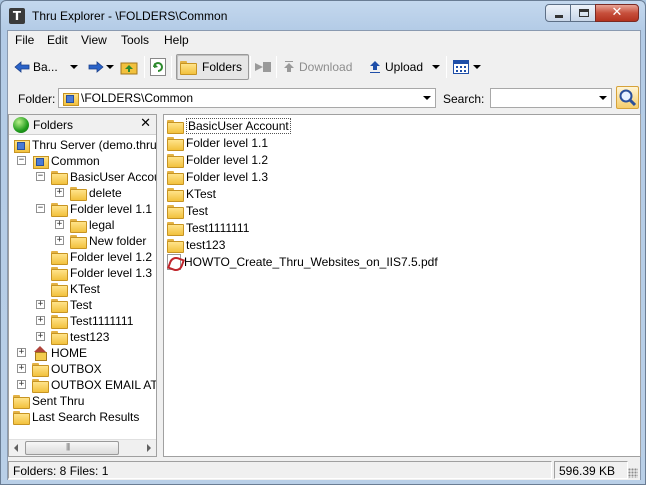 The image size is (646, 485). I want to click on search-icon, so click(628, 98).